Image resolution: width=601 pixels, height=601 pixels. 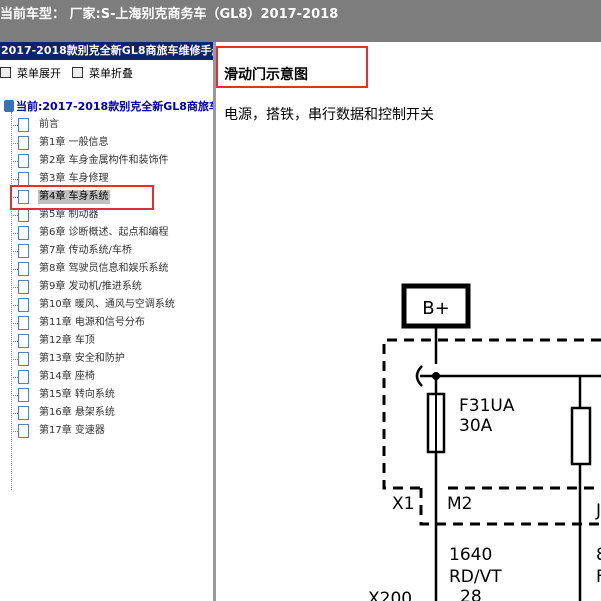 I want to click on tree-item-label: 第1章 一般信息, so click(x=74, y=142).